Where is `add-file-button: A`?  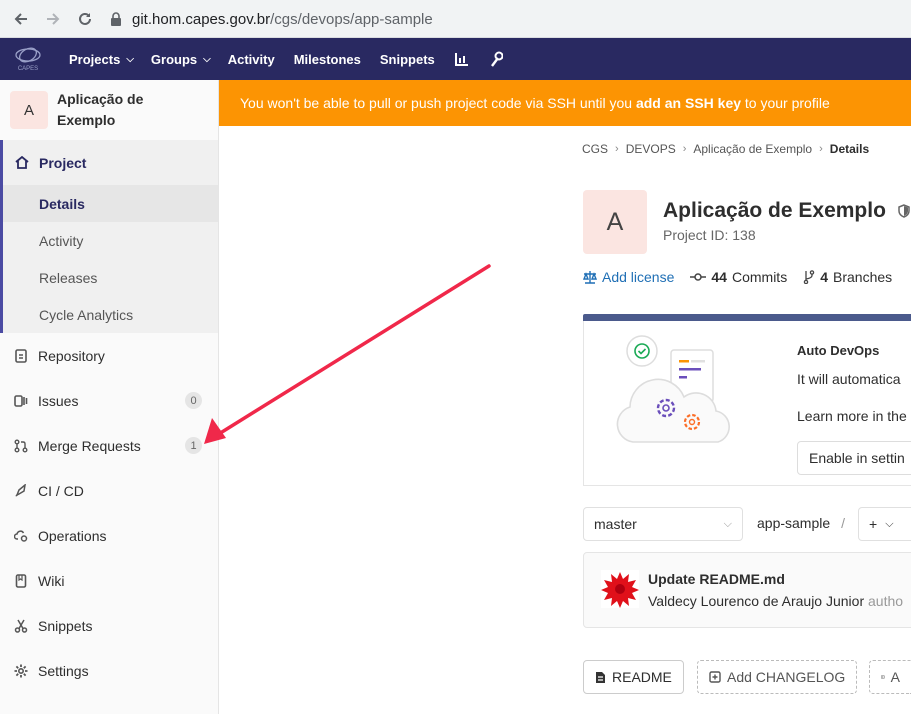
add-file-button: A is located at coordinates (890, 677).